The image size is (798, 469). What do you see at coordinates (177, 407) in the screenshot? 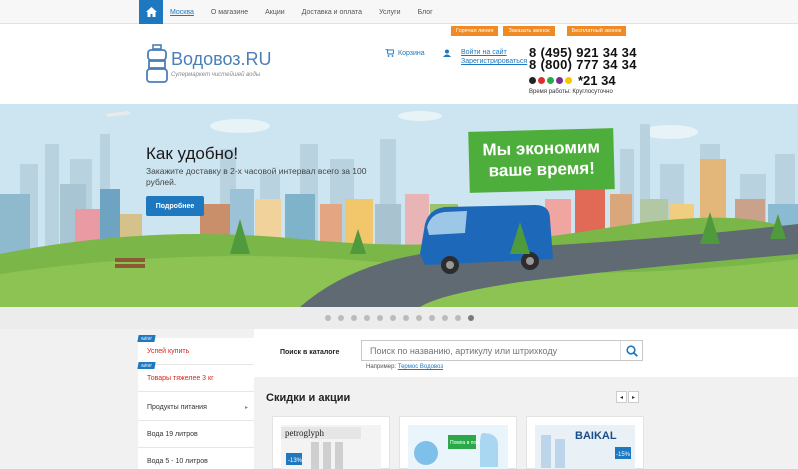
I see `sidebar-item-label: Продукты питания` at bounding box center [177, 407].